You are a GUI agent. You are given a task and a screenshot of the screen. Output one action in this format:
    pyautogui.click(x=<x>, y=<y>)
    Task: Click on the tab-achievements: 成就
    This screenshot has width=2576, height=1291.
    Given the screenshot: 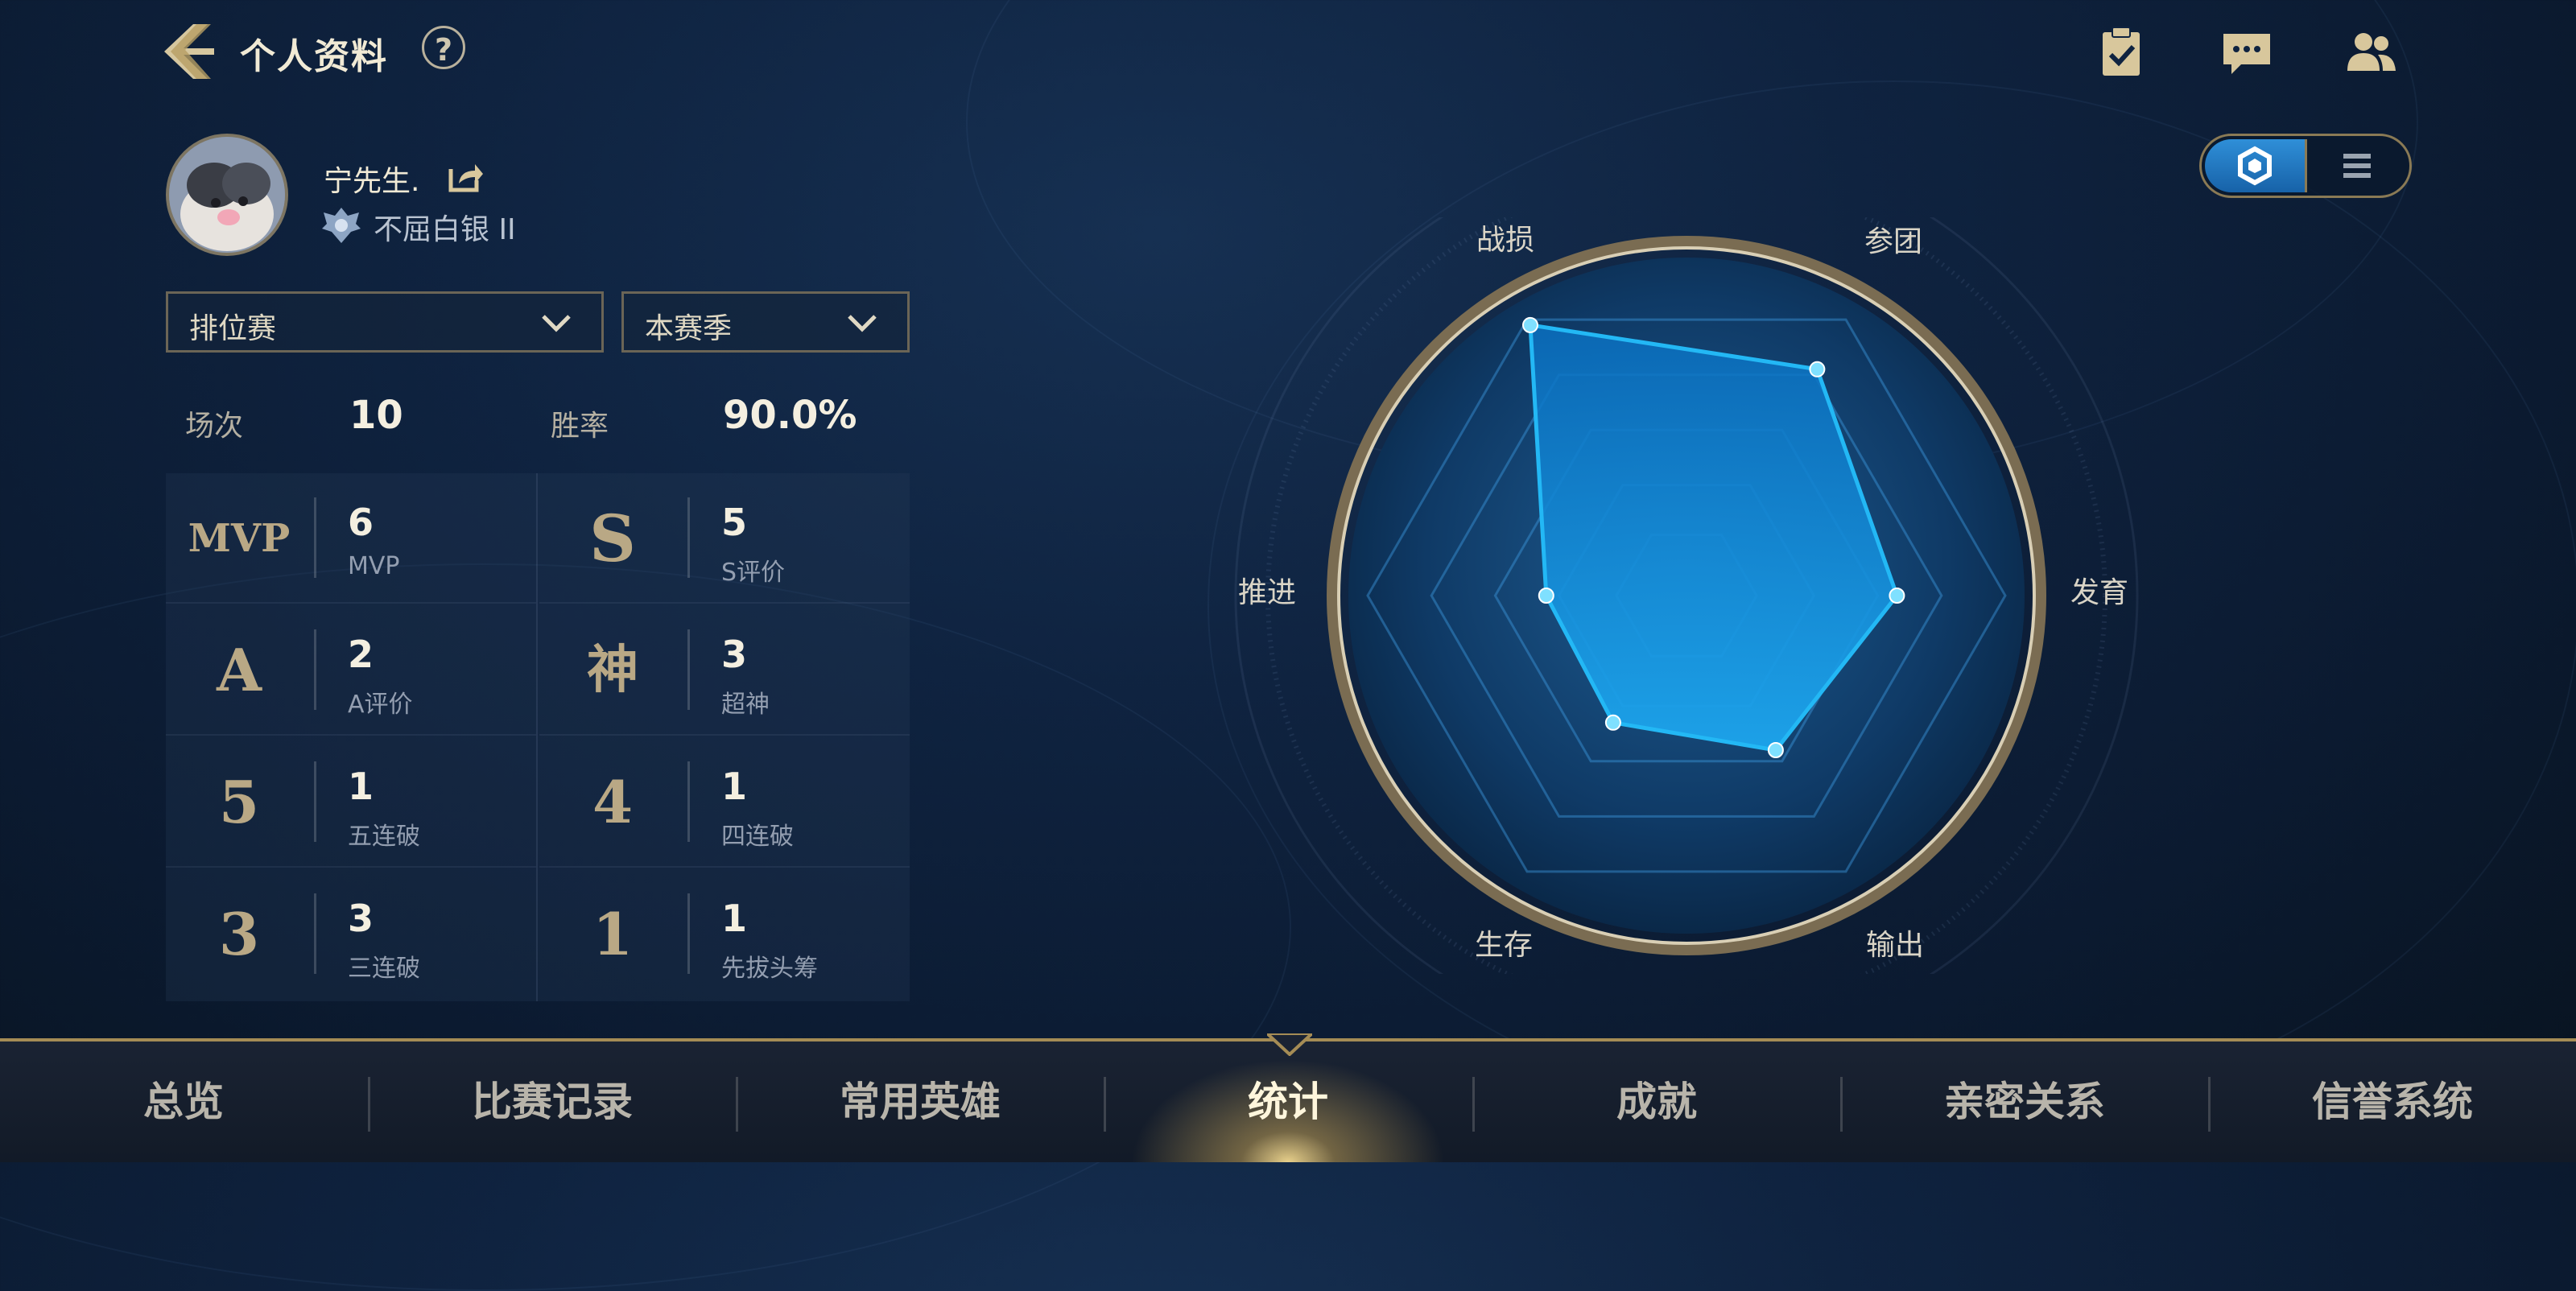 What is the action you would take?
    pyautogui.click(x=1656, y=1101)
    